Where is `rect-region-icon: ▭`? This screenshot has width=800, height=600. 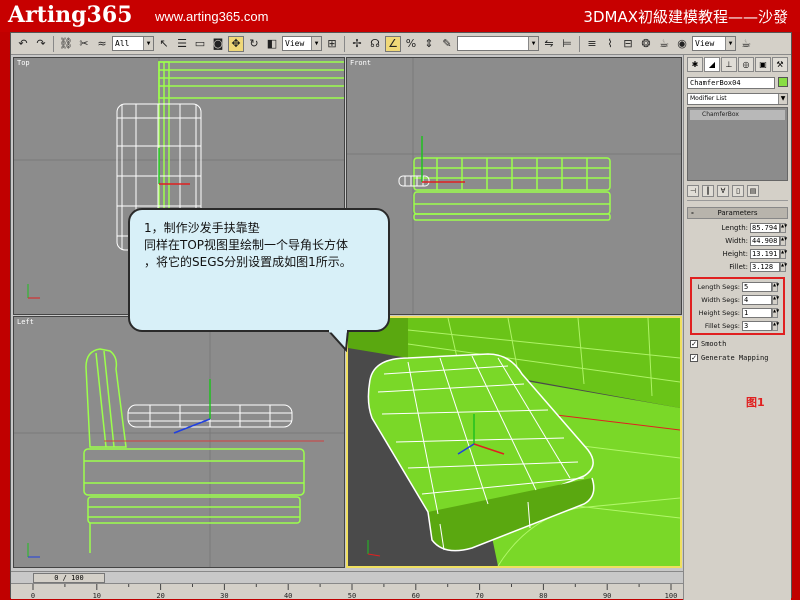 rect-region-icon: ▭ is located at coordinates (200, 44).